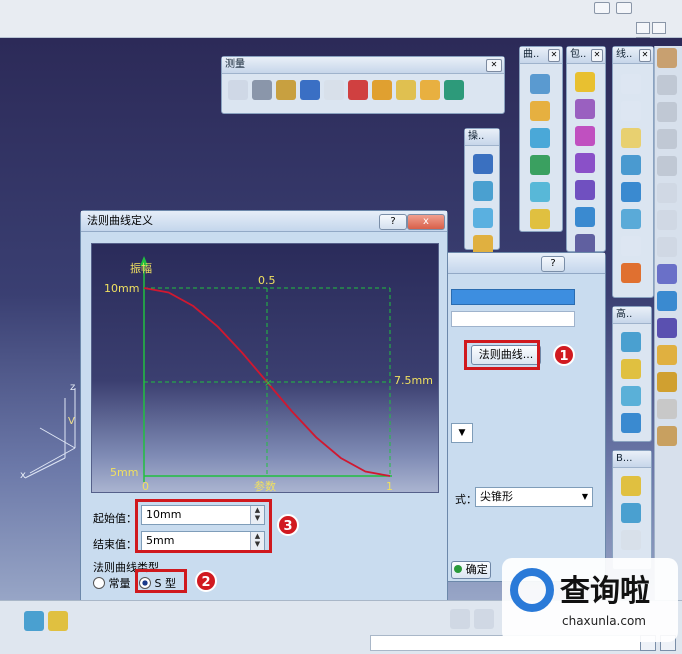 The width and height of the screenshot is (682, 654). Describe the element at coordinates (454, 90) in the screenshot. I see `surface-analysis-icon` at that location.